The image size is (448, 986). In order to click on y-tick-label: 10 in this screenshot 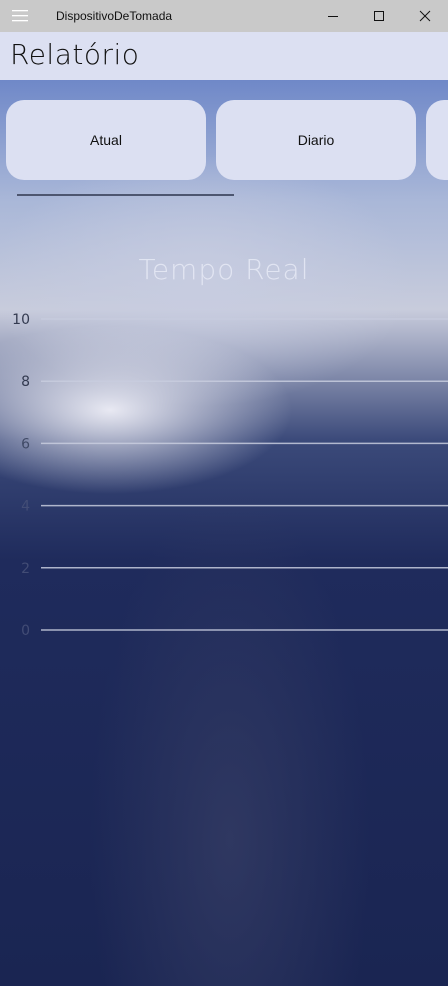, I will do `click(21, 320)`.